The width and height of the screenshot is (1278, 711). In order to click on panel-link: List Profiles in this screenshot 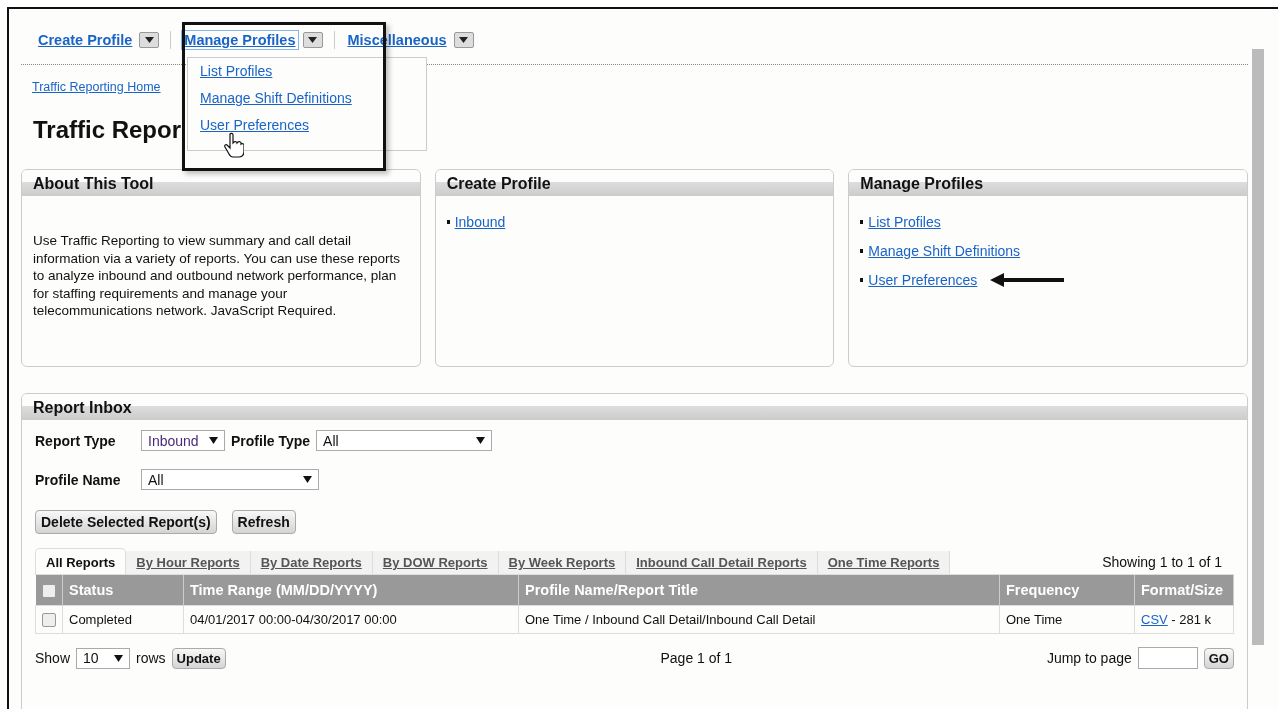, I will do `click(904, 221)`.